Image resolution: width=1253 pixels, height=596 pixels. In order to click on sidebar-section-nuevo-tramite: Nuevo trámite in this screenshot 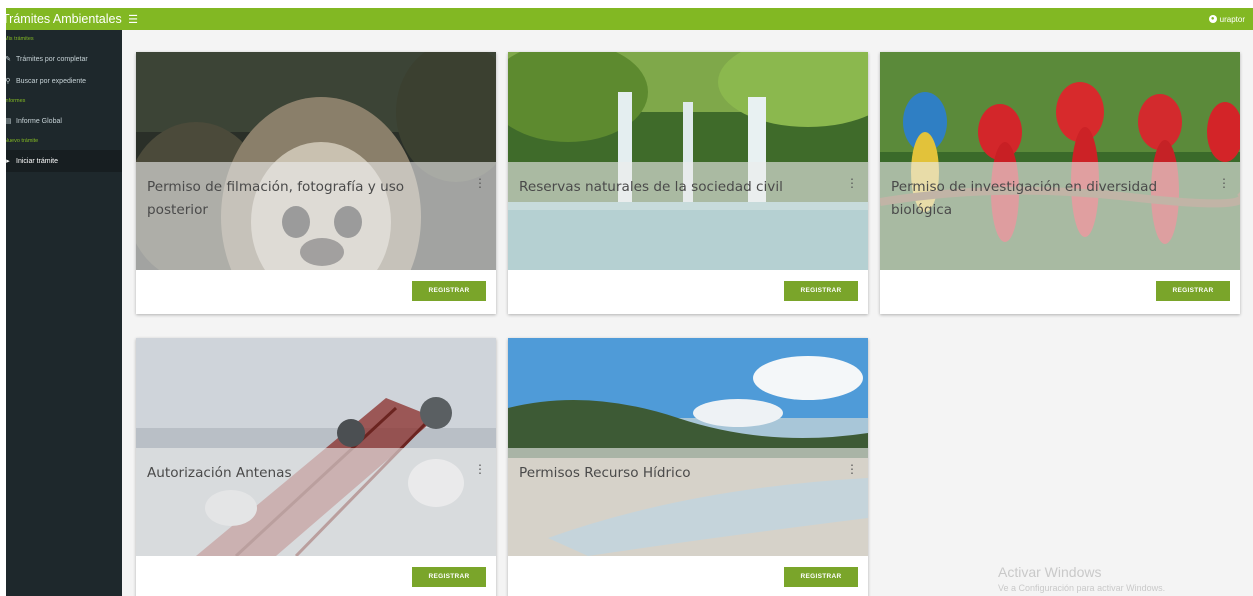, I will do `click(22, 141)`.